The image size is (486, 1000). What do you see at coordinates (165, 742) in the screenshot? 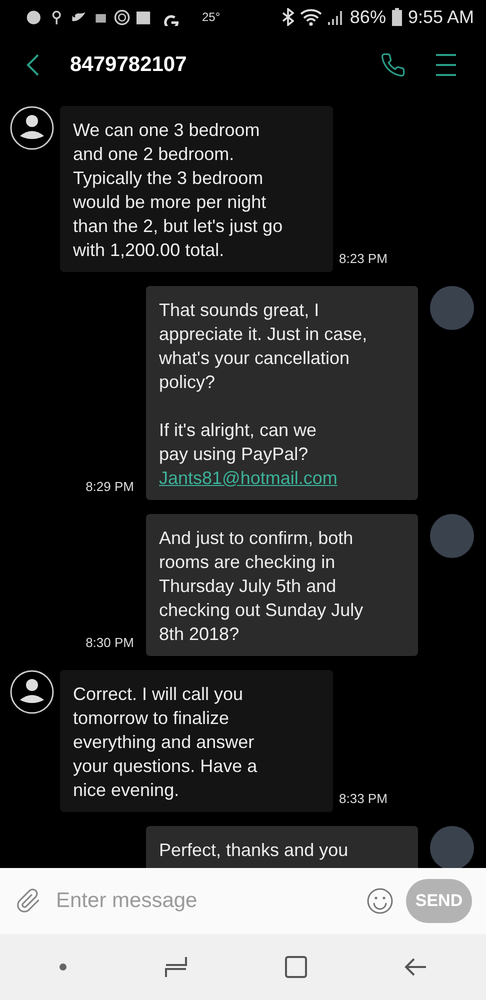
I see `message-text: Correct. I will call you tomorrow to finalize everything and answer your questions. Have a nice evening.` at bounding box center [165, 742].